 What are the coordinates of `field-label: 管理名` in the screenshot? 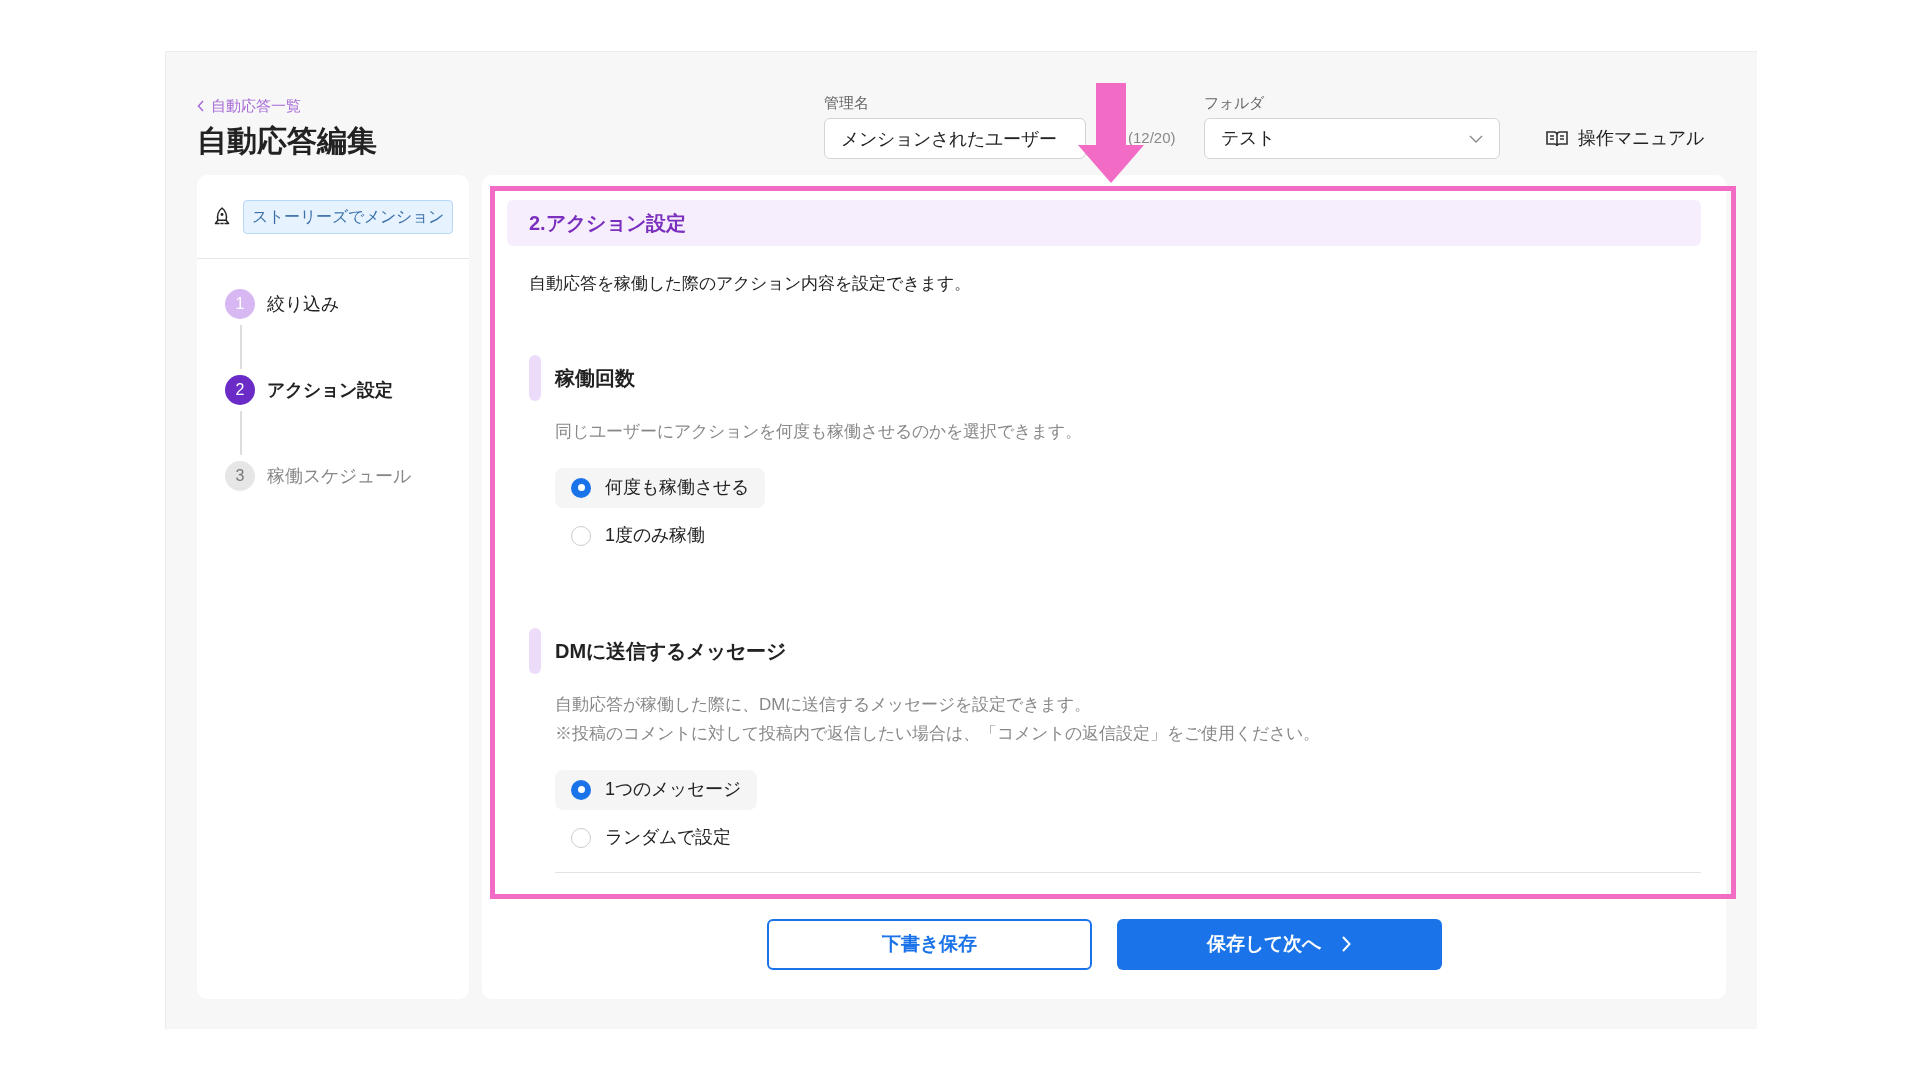 It's located at (847, 102).